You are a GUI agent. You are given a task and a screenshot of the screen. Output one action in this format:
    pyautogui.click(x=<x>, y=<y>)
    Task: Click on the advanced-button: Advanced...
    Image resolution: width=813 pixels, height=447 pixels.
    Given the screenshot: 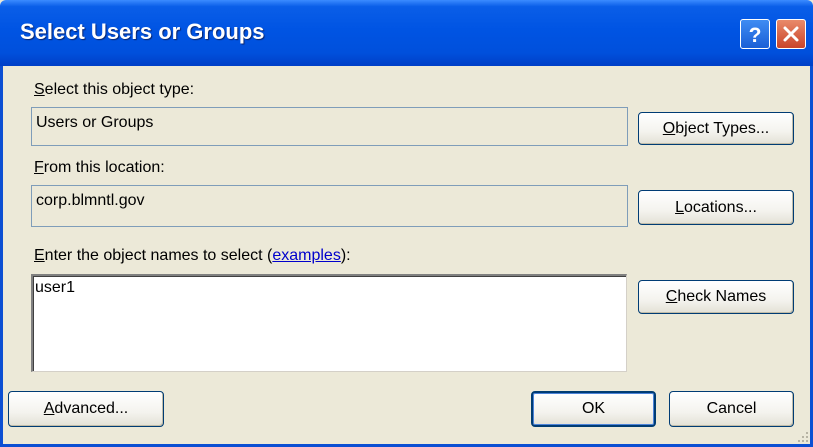 What is the action you would take?
    pyautogui.click(x=86, y=409)
    